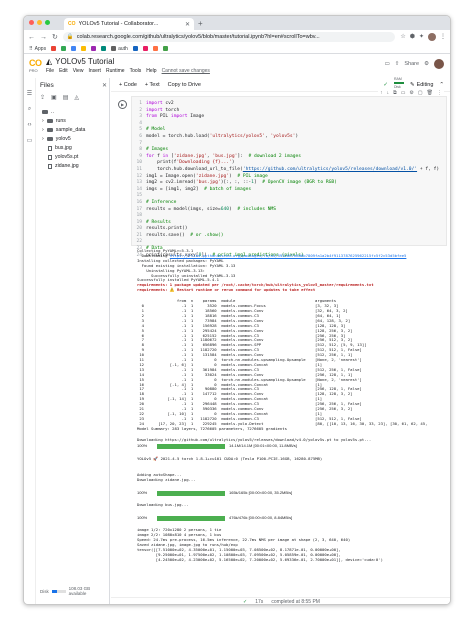 The image size is (474, 620). What do you see at coordinates (439, 64) in the screenshot?
I see `user-avatar` at bounding box center [439, 64].